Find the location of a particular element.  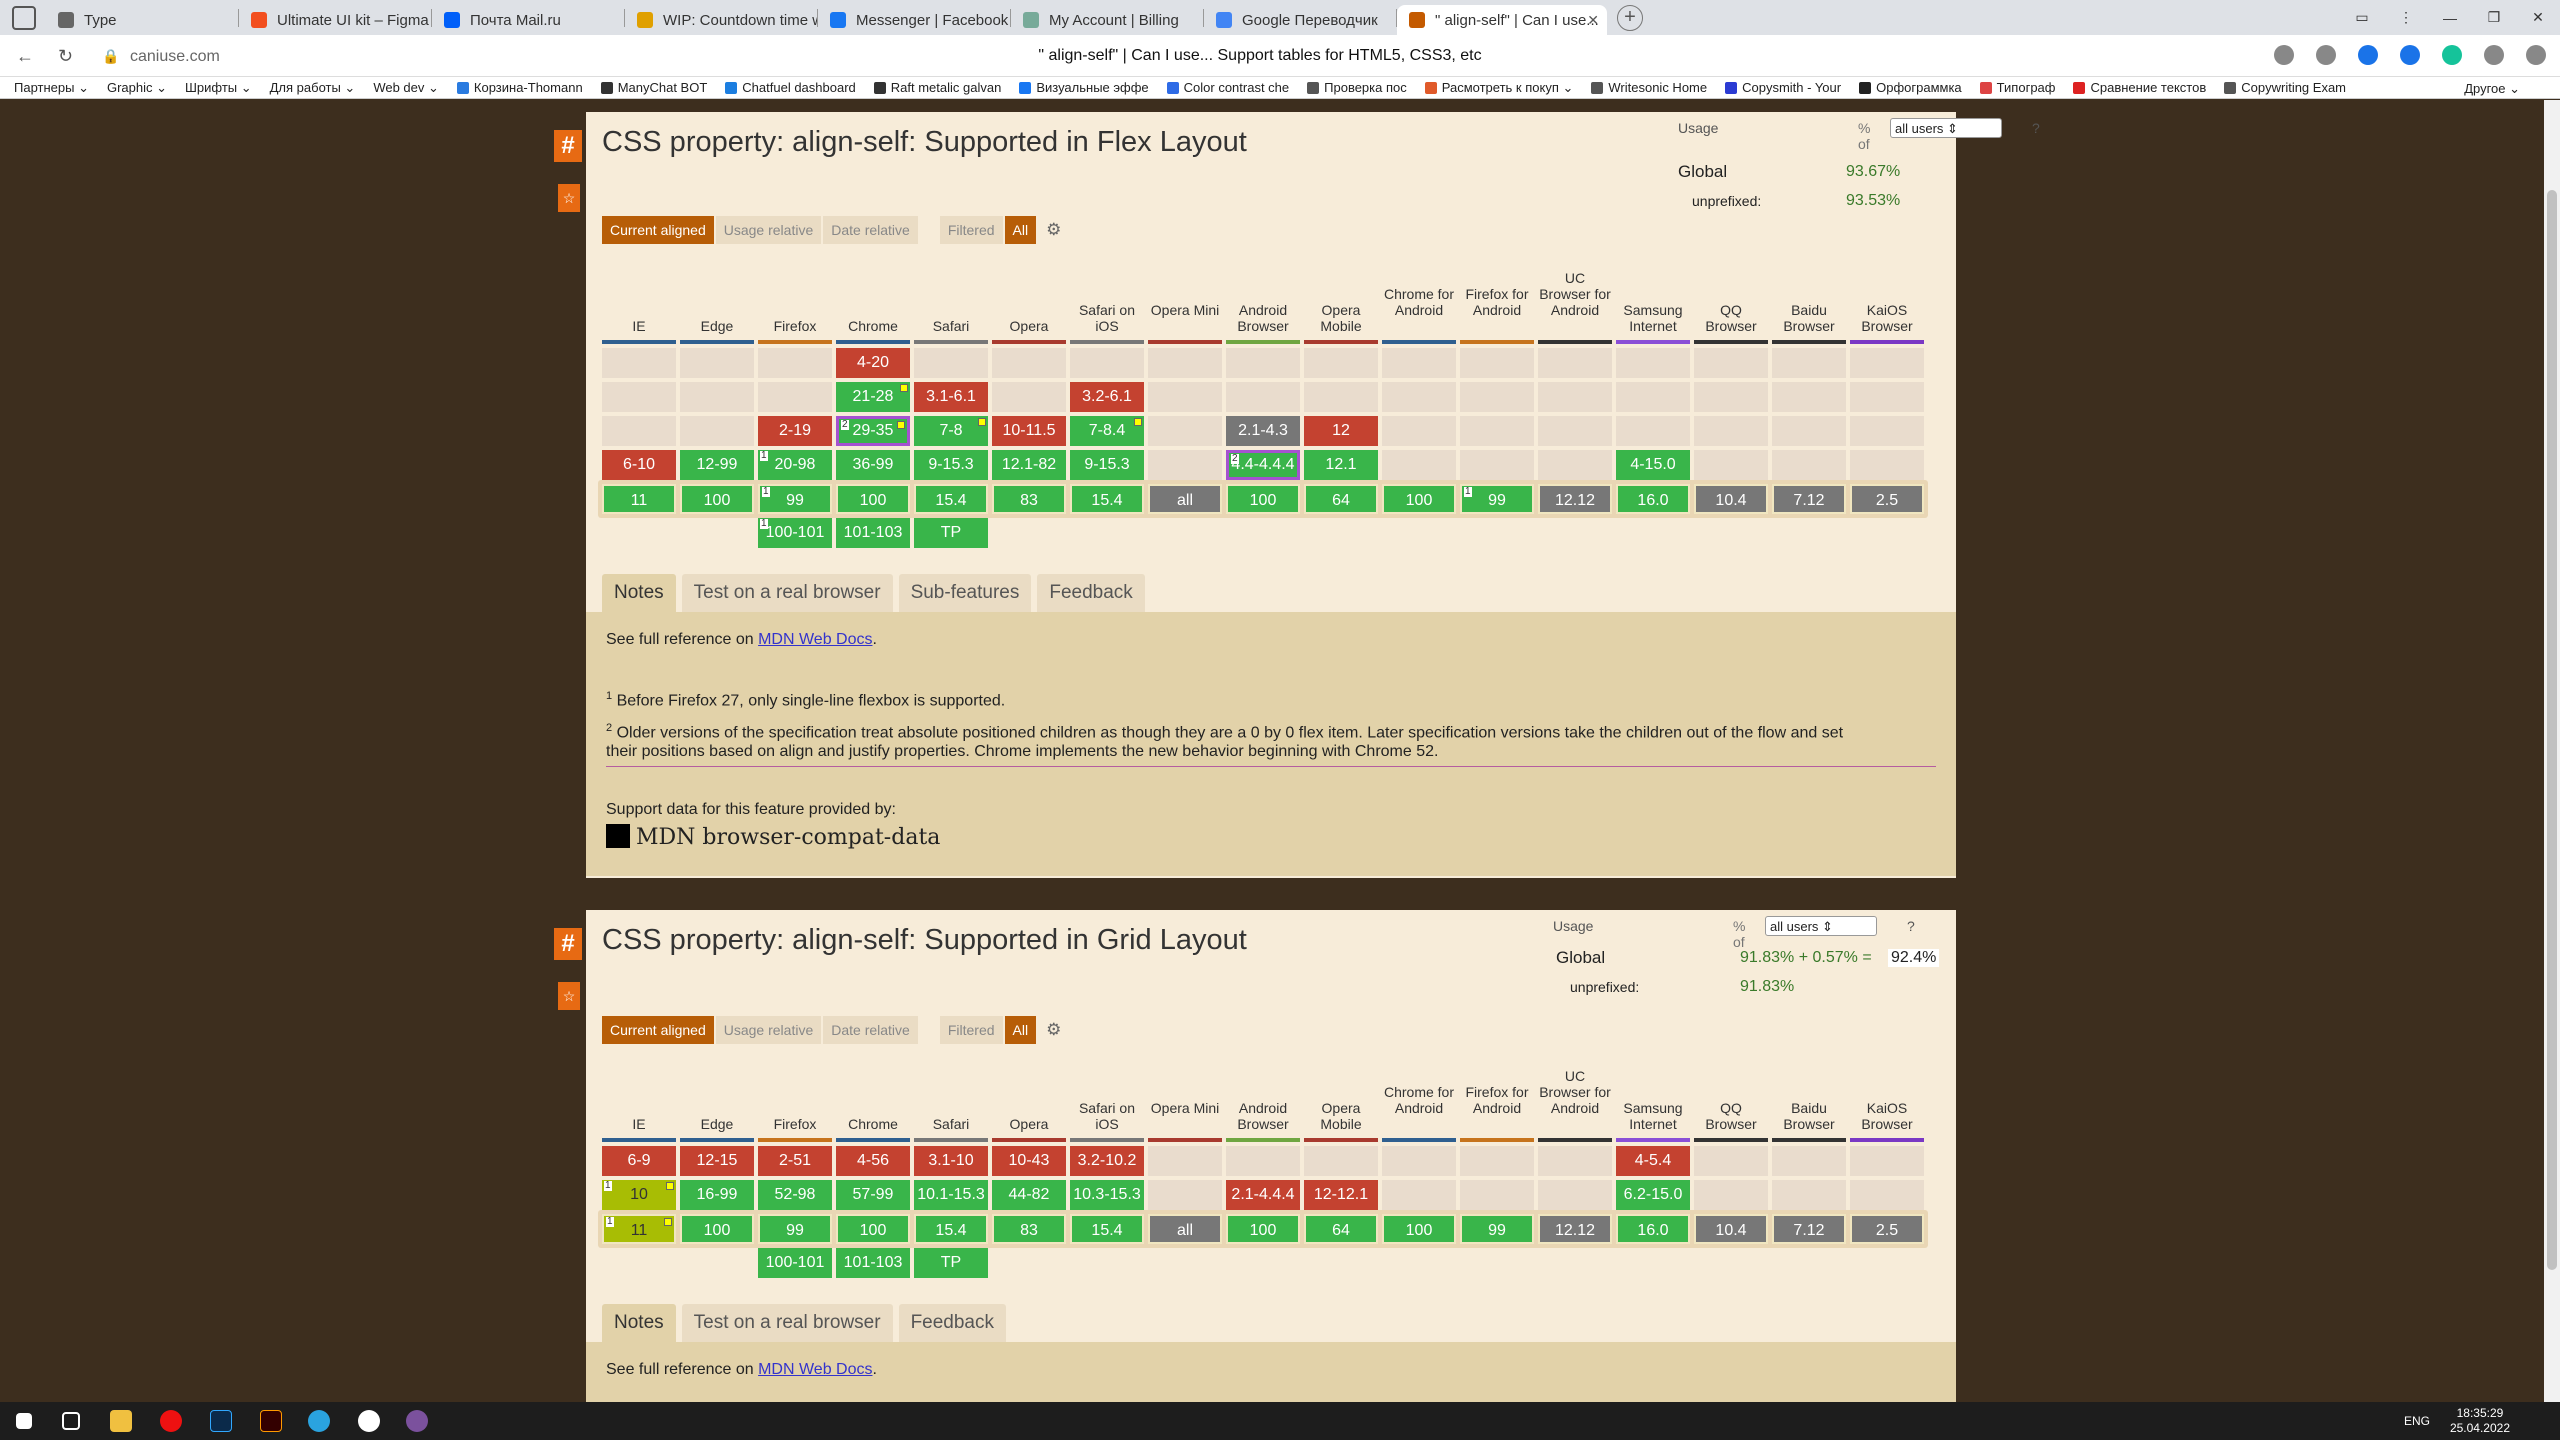

photoshop-icon is located at coordinates (221, 1421).